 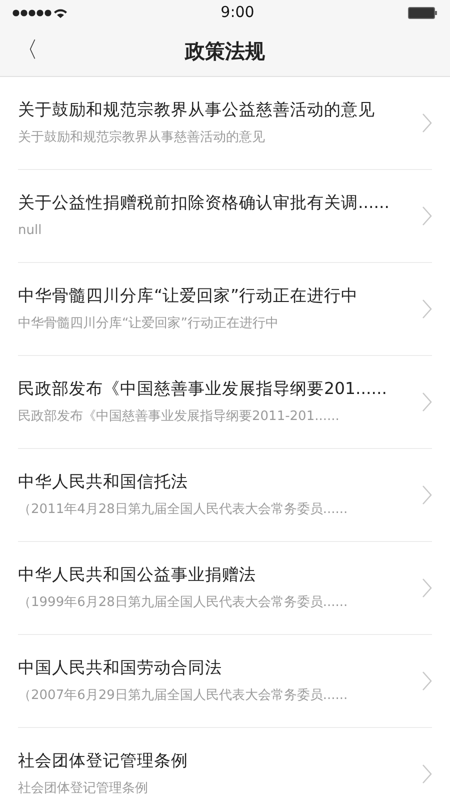 I want to click on status-time: 9:00, so click(x=237, y=13).